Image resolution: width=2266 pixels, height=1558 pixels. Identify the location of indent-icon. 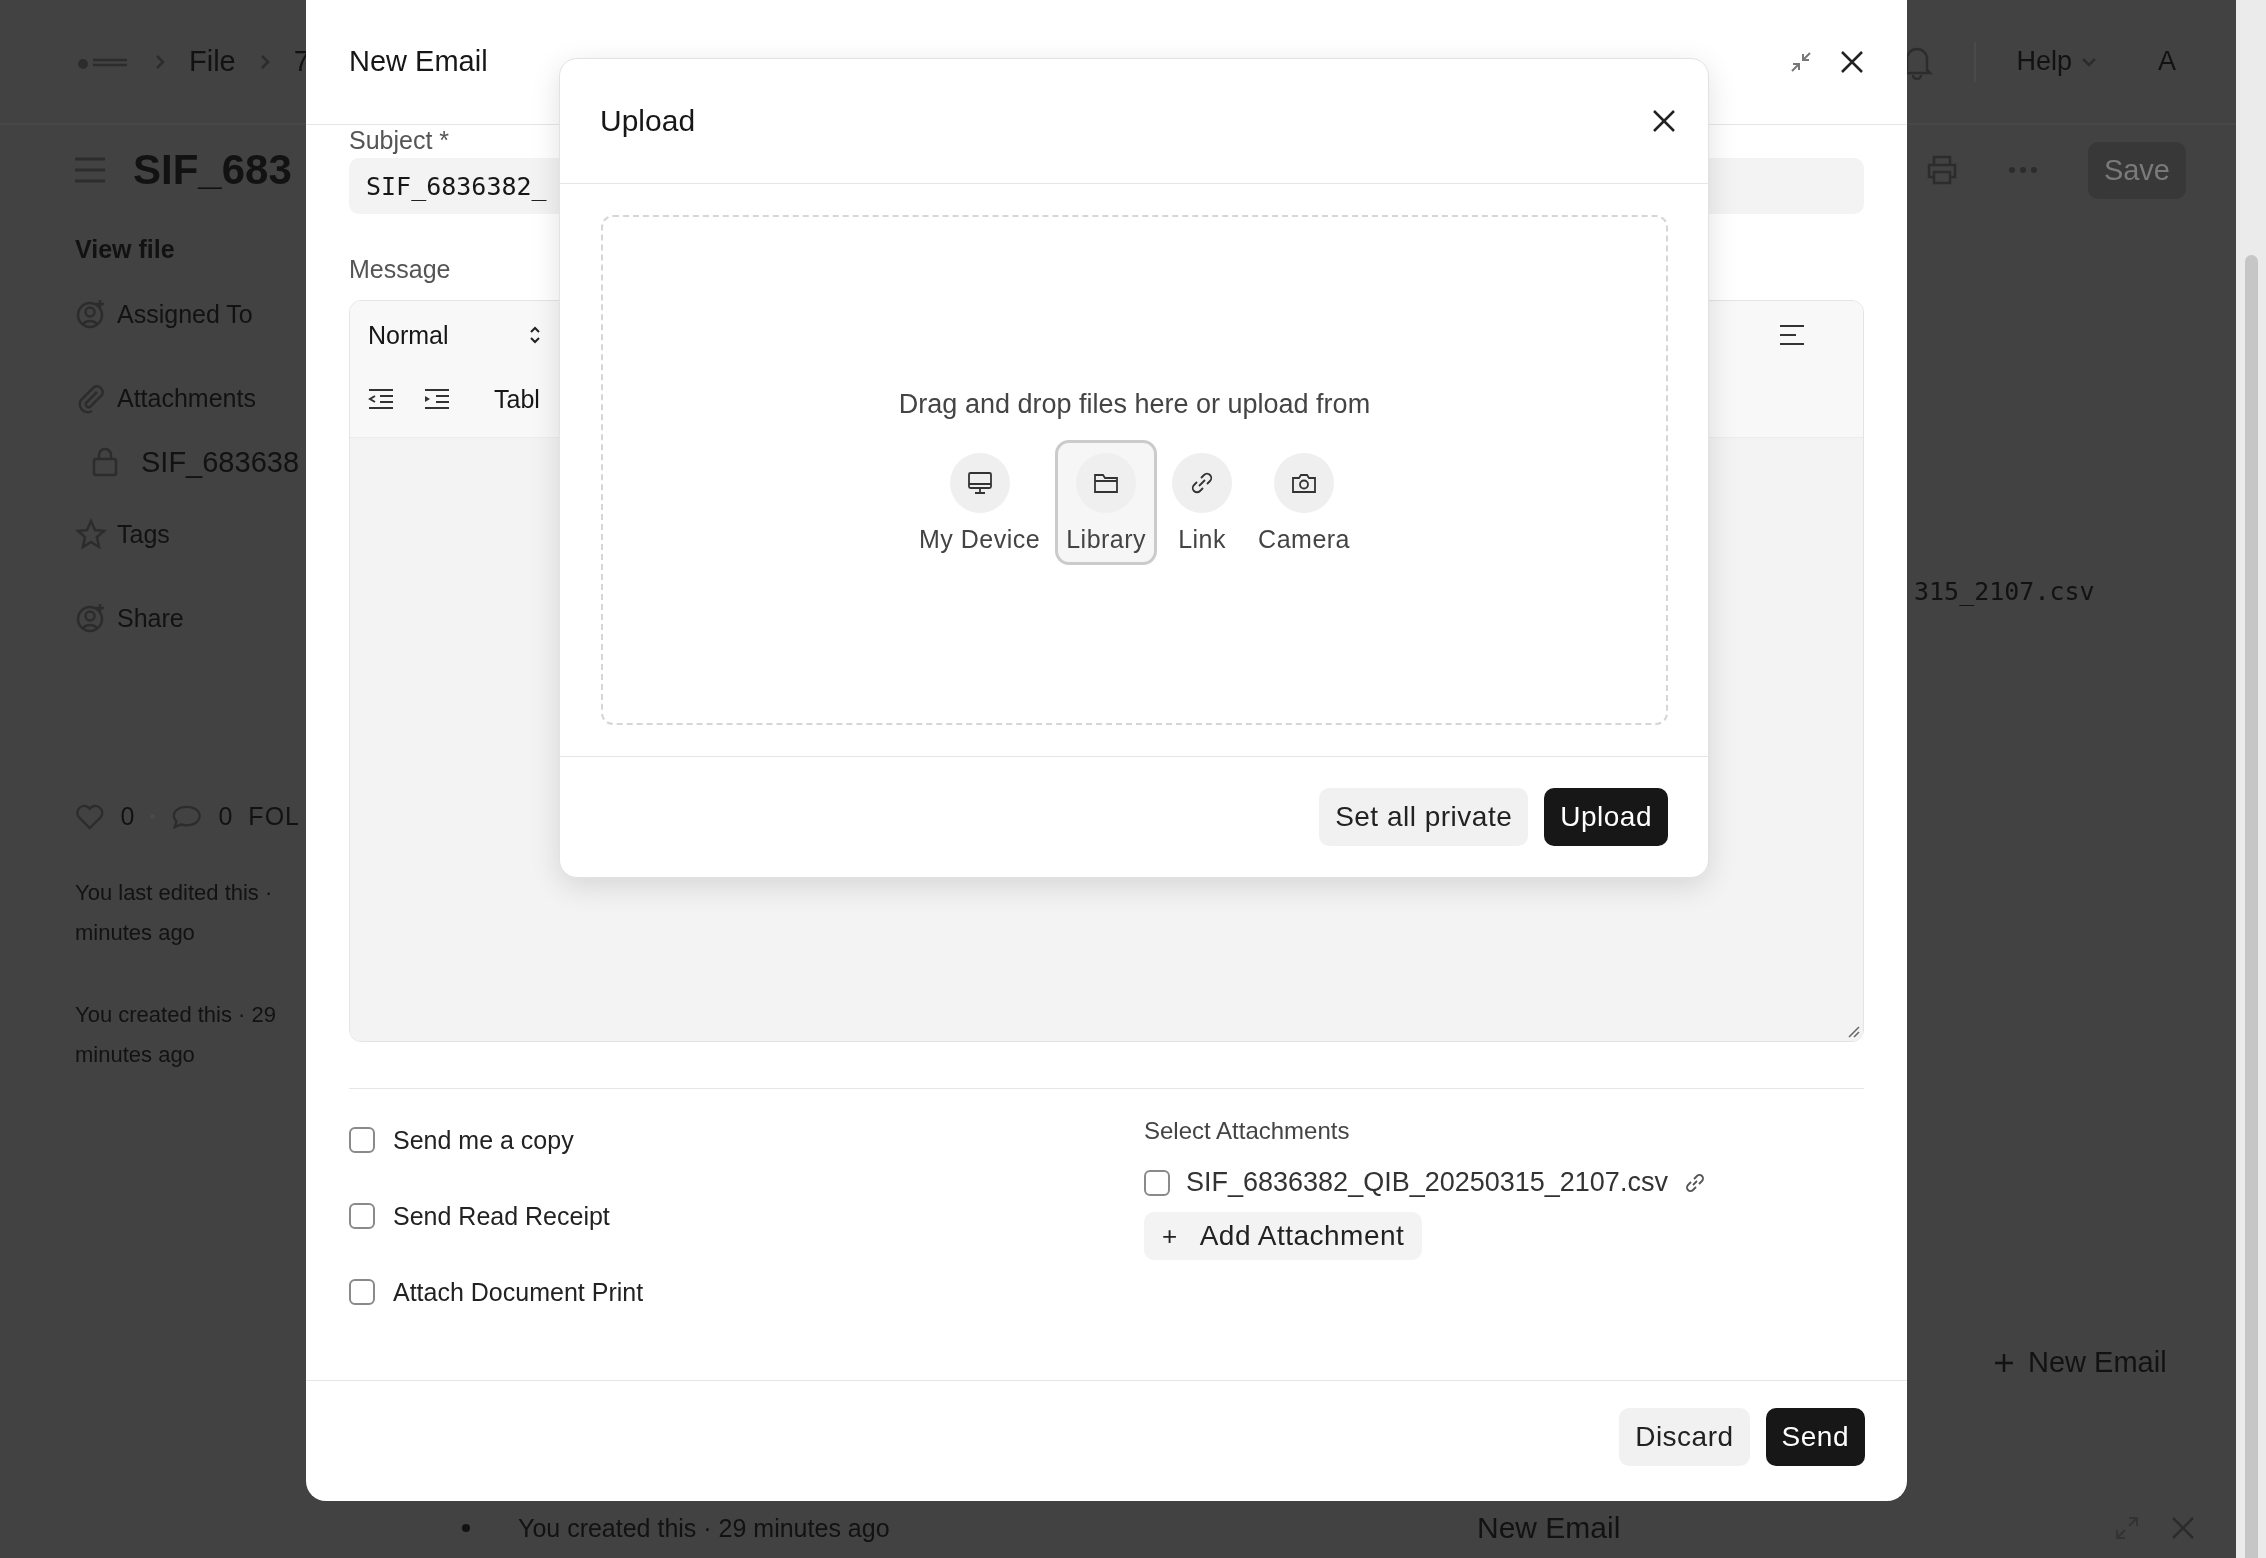
(437, 399).